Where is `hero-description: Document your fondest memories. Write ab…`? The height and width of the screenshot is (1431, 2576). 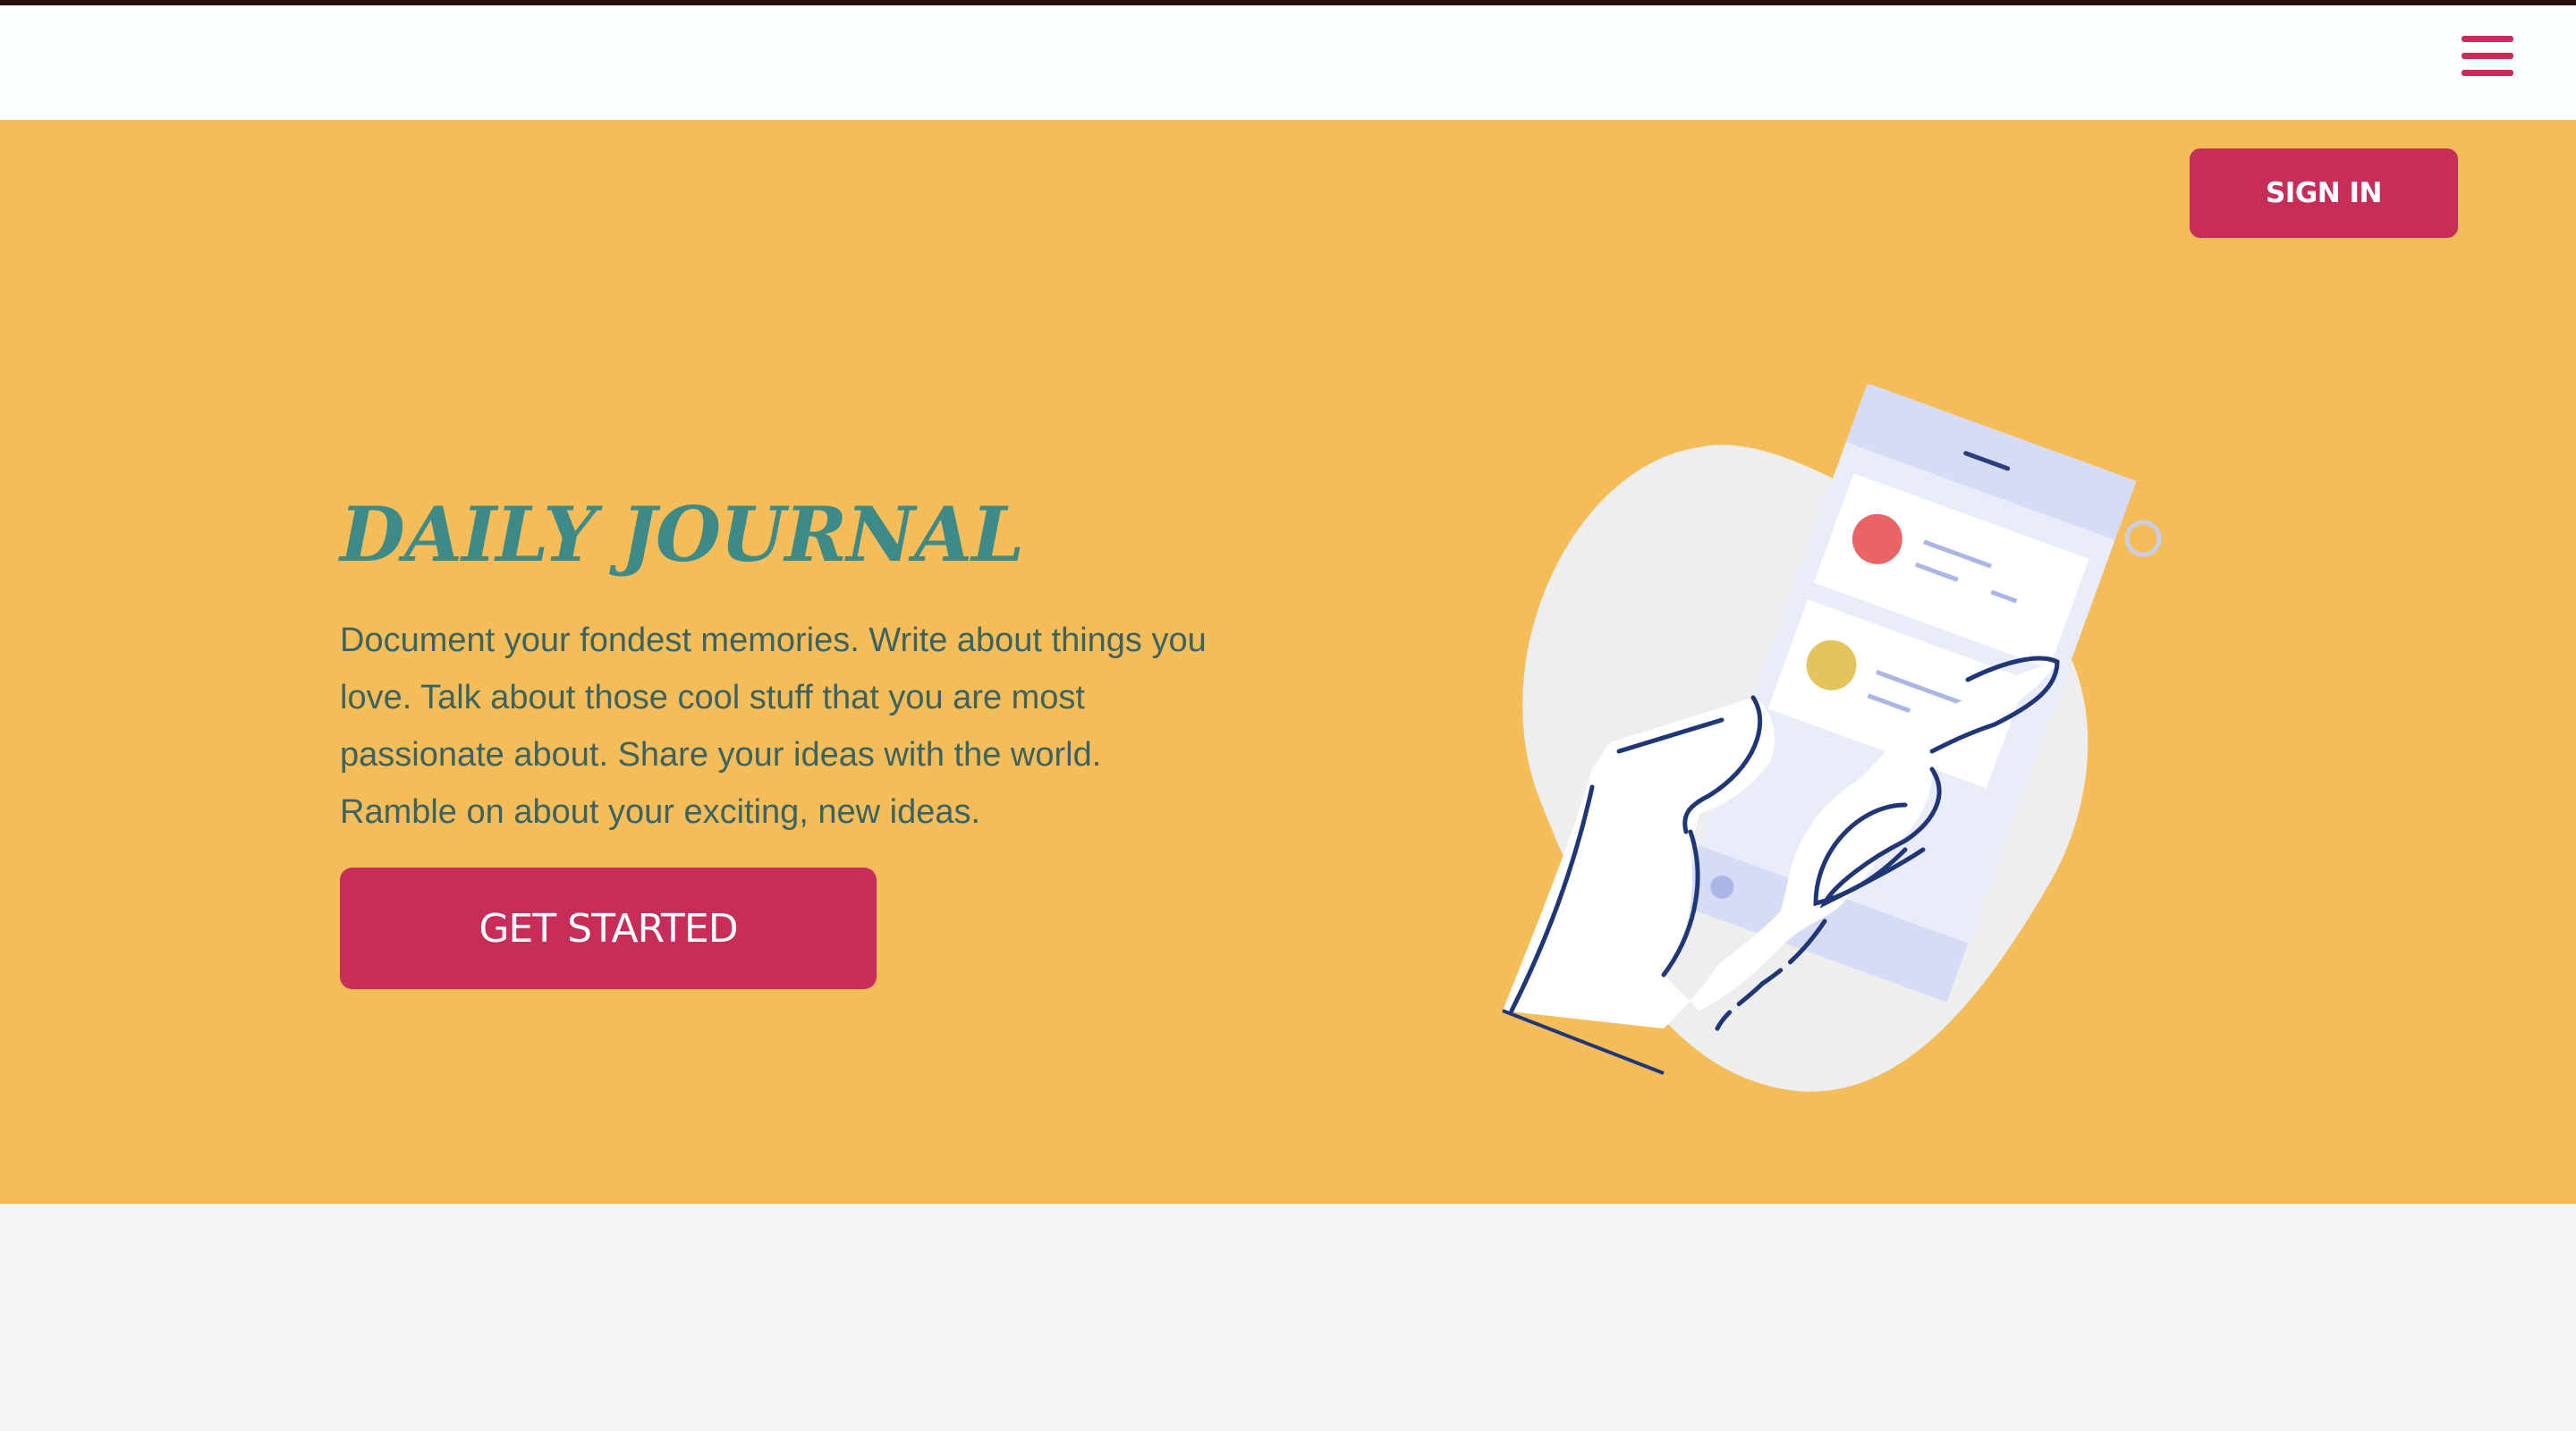 hero-description: Document your fondest memories. Write ab… is located at coordinates (773, 727).